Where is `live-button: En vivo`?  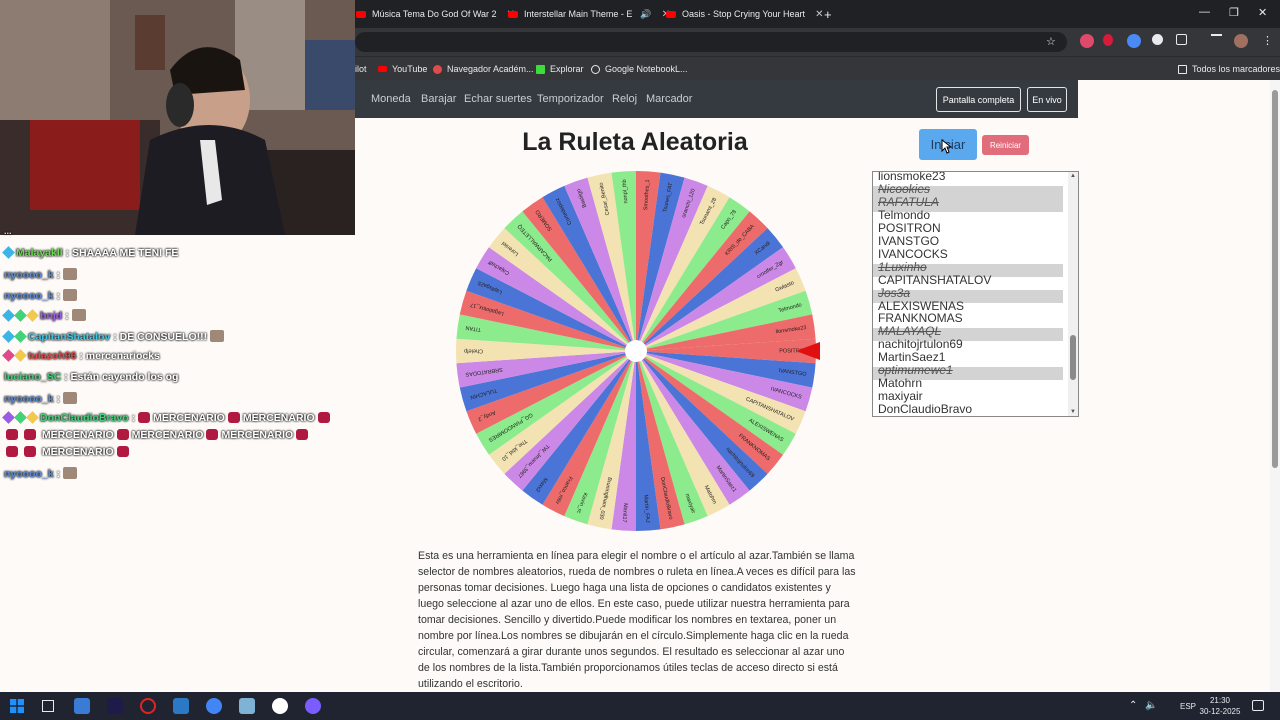
live-button: En vivo is located at coordinates (1047, 99).